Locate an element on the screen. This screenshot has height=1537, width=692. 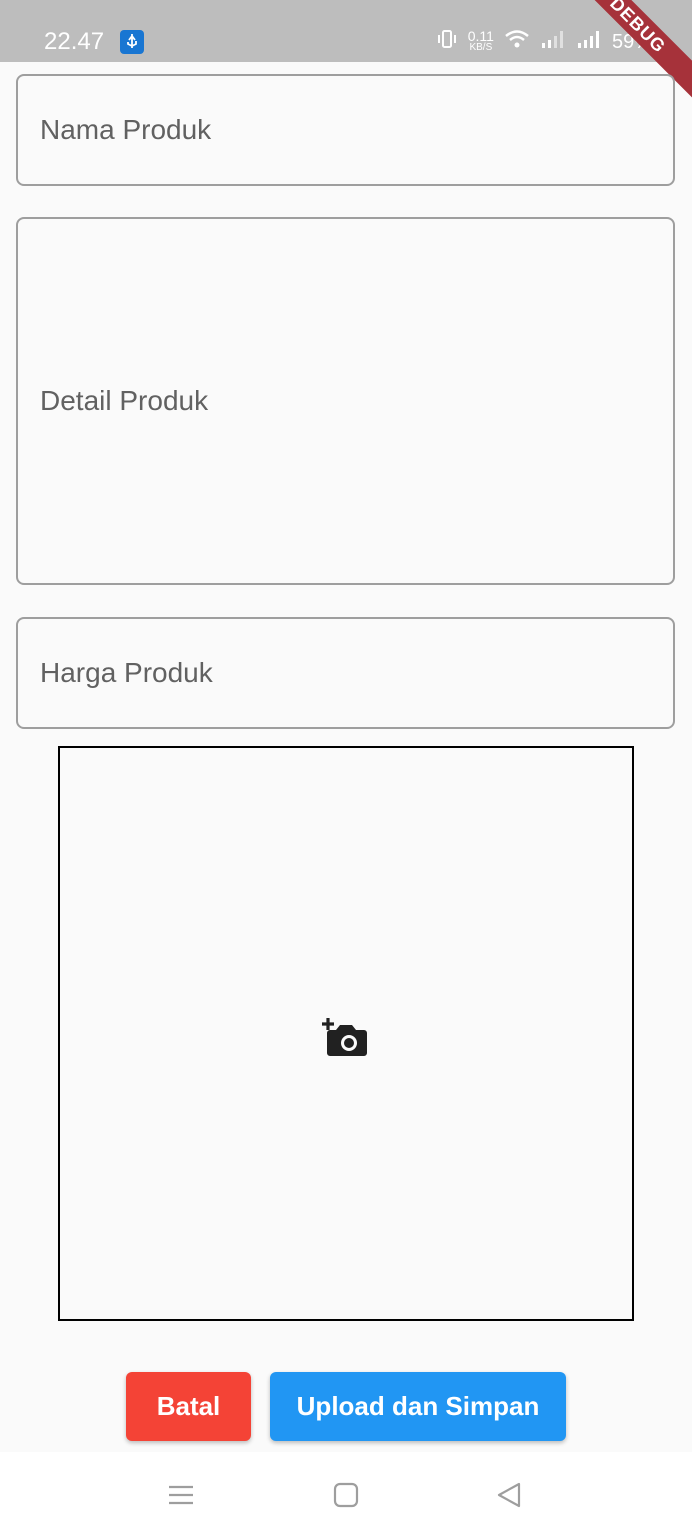
network-speed-value: 0.11 is located at coordinates (480, 36).